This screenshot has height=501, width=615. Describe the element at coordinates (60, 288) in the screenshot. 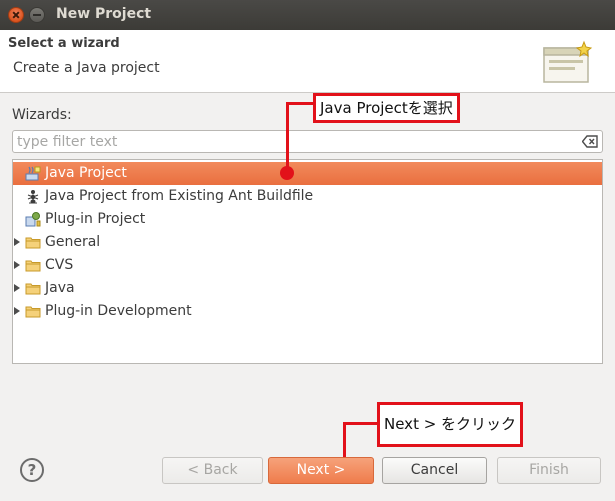

I see `tree-item-label: Java` at that location.